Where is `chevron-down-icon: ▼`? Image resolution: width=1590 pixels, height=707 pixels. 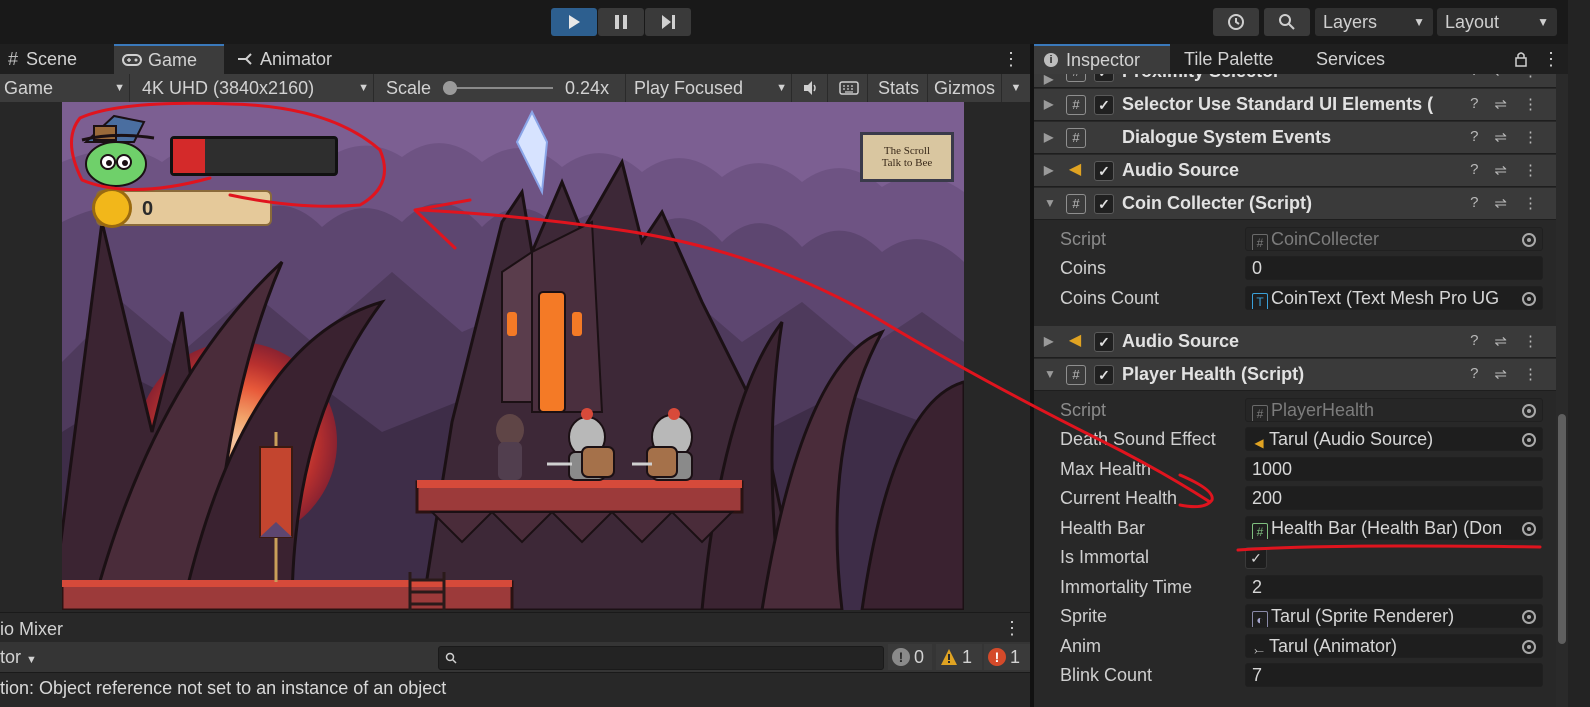
chevron-down-icon: ▼ is located at coordinates (781, 88).